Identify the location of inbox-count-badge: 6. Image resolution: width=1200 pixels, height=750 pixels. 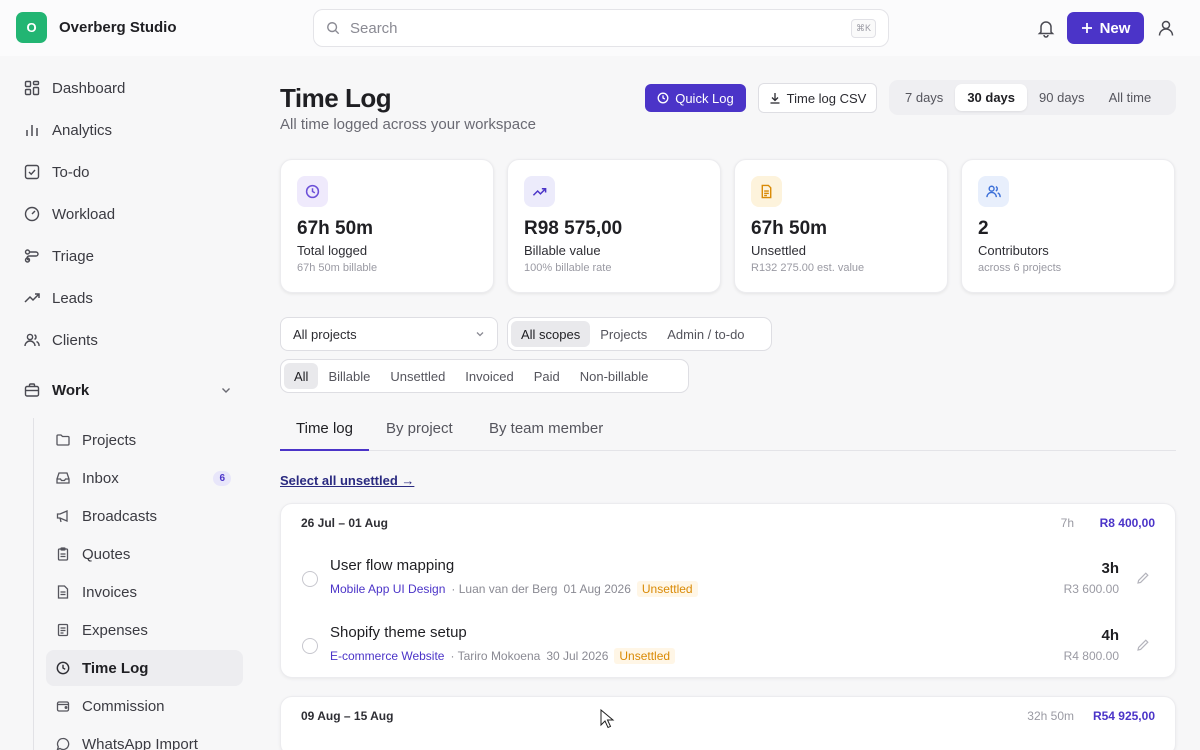
(222, 478).